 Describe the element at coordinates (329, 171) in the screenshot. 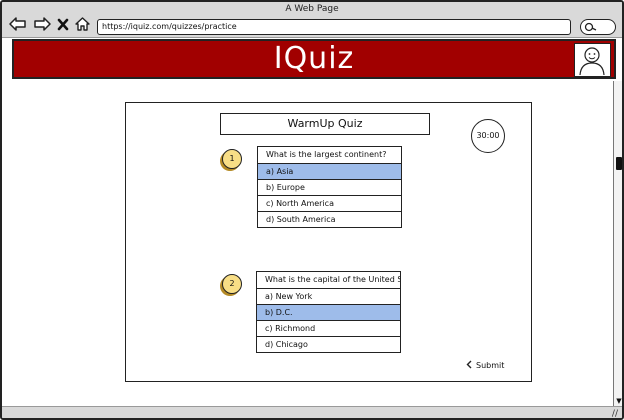

I see `answer-option: a) Asia` at that location.